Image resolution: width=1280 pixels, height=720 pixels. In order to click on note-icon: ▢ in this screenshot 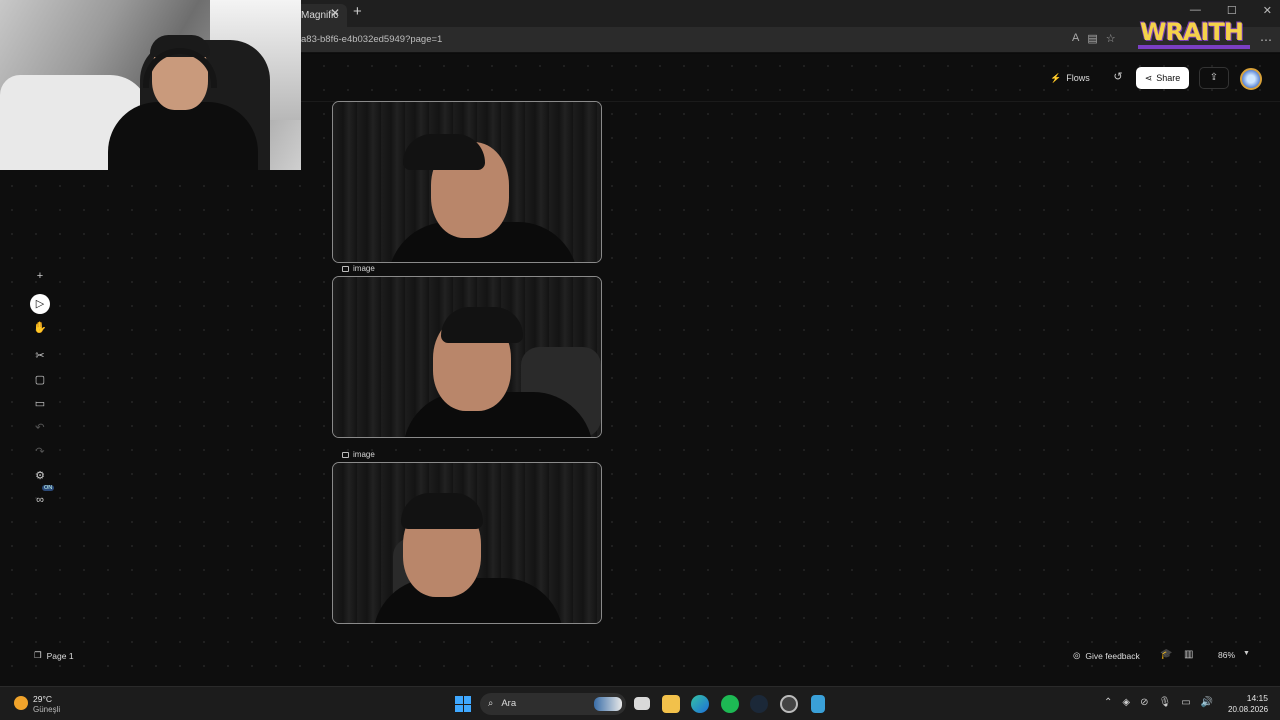, I will do `click(40, 380)`.